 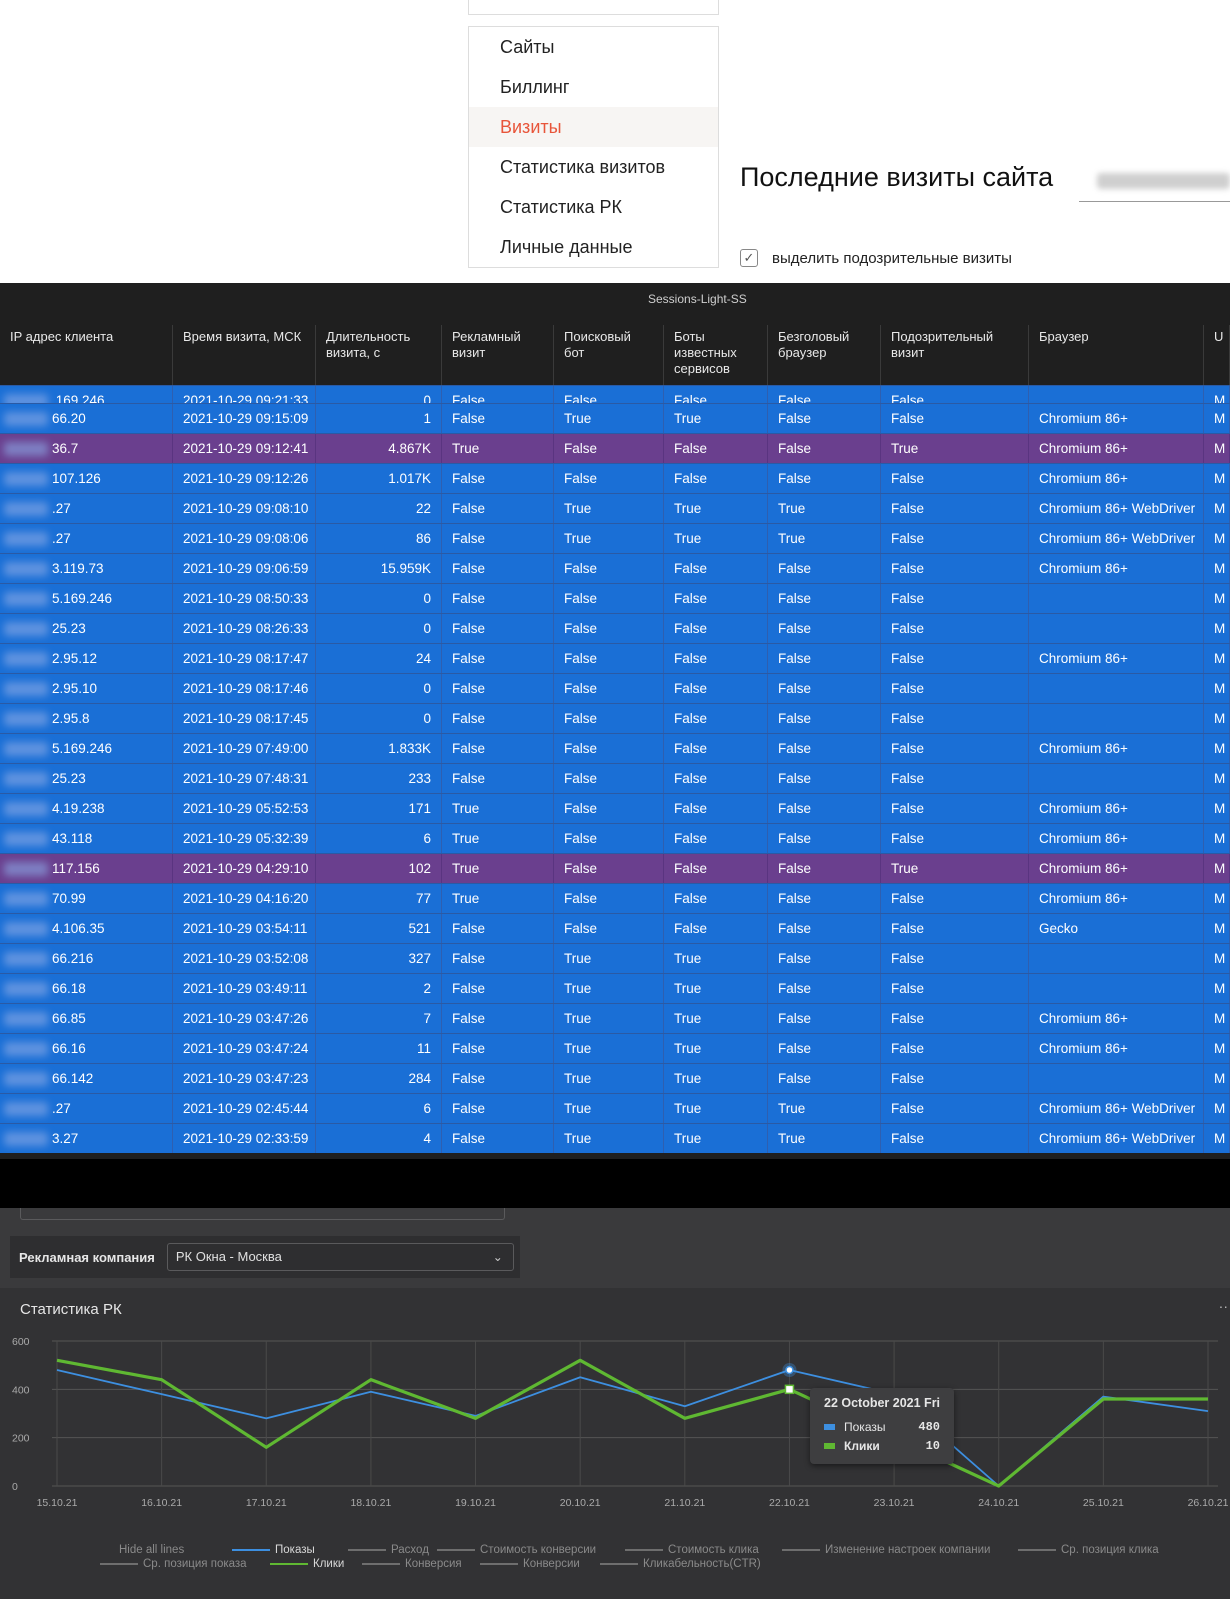 What do you see at coordinates (244, 1048) in the screenshot?
I see `table-cell: 2021-10-29 03:47:24` at bounding box center [244, 1048].